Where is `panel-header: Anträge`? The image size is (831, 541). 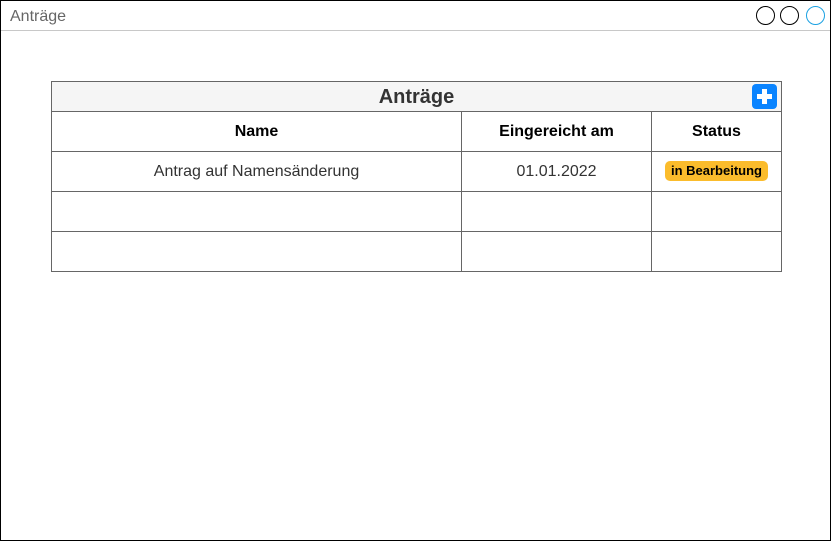 panel-header: Anträge is located at coordinates (416, 97).